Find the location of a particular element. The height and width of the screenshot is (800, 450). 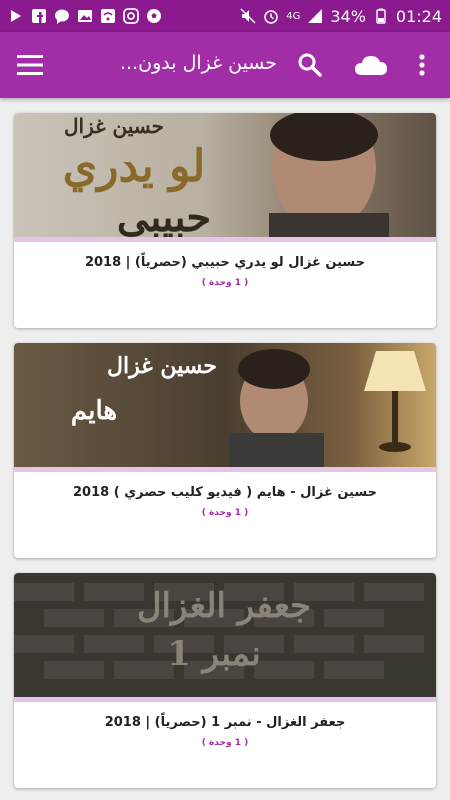

thumbnail-text: حبيبي is located at coordinates (164, 215).